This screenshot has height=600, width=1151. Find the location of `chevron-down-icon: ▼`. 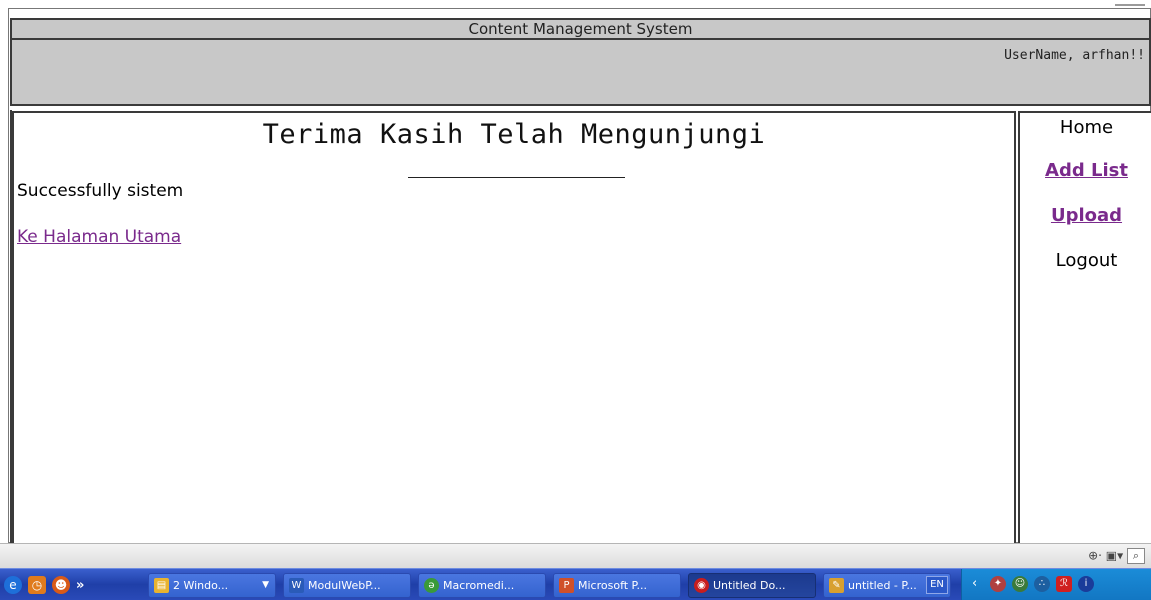

chevron-down-icon: ▼ is located at coordinates (265, 585).